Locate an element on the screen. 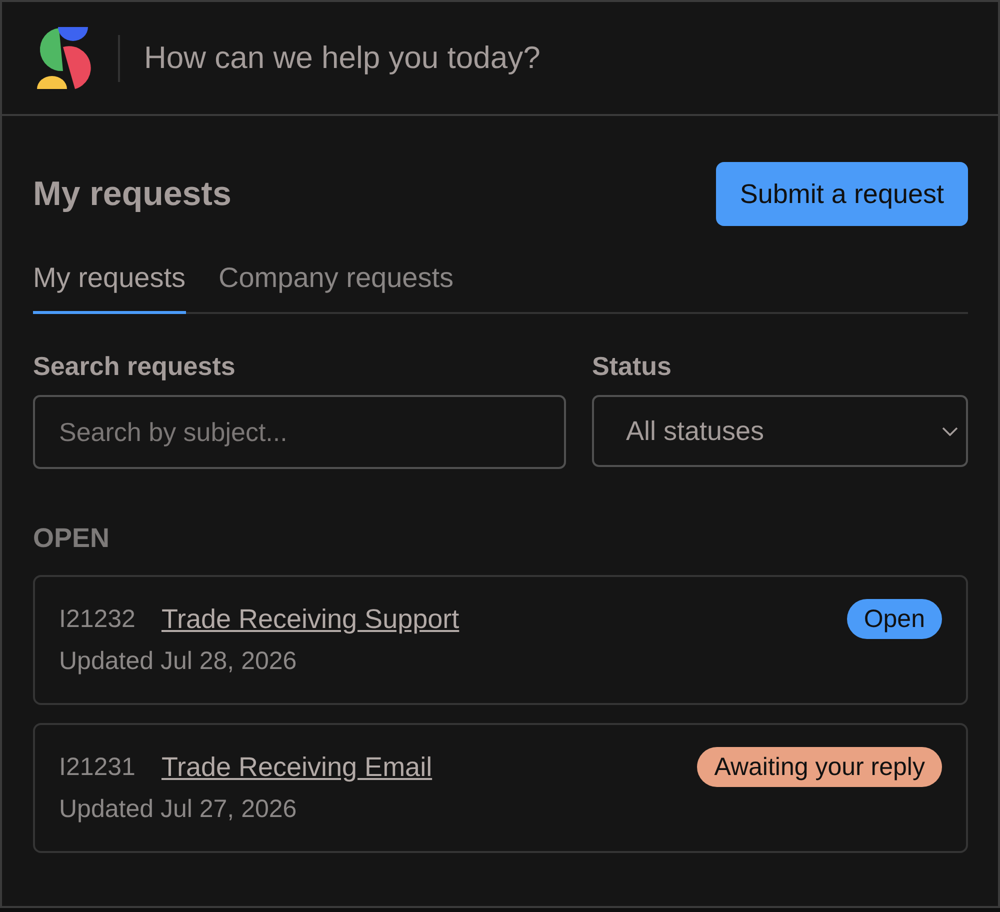 This screenshot has width=1000, height=912. page-heading: My requests is located at coordinates (132, 194).